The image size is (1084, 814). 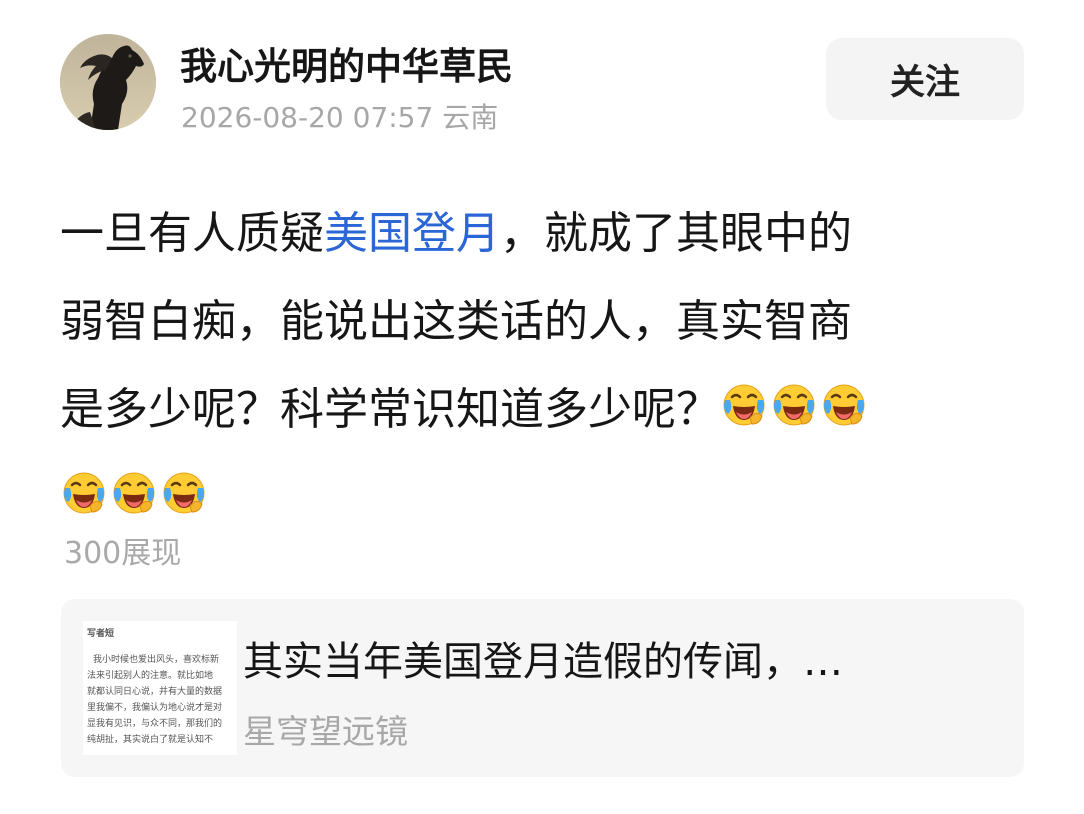 What do you see at coordinates (150, 740) in the screenshot?
I see `thumbnail-text: 纯胡扯，其实说白了就是认知不` at bounding box center [150, 740].